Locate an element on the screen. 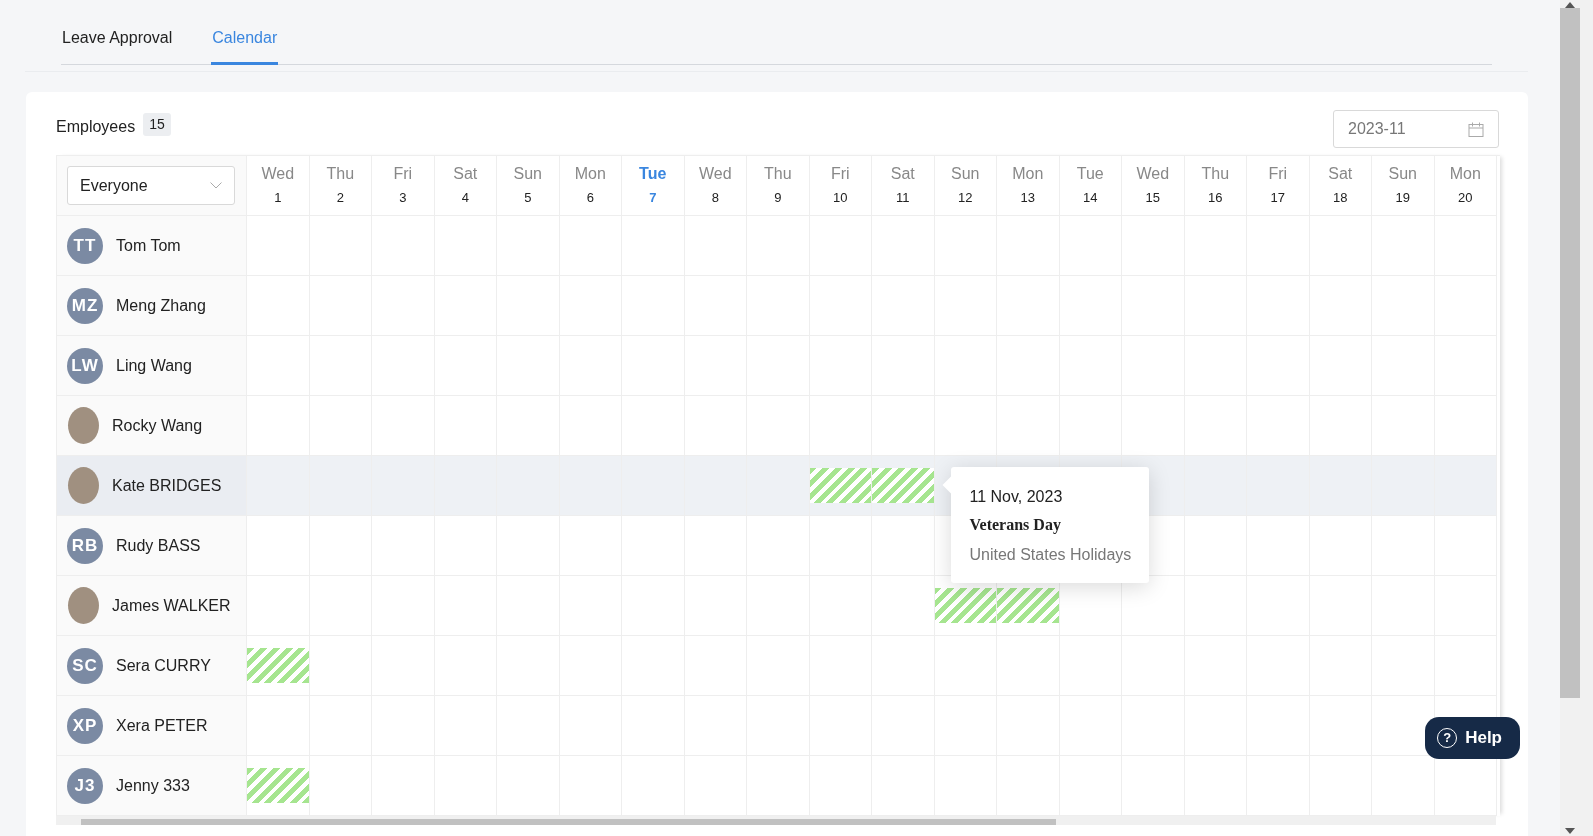 The image size is (1593, 836). employee-name: Meng Zhang is located at coordinates (161, 305).